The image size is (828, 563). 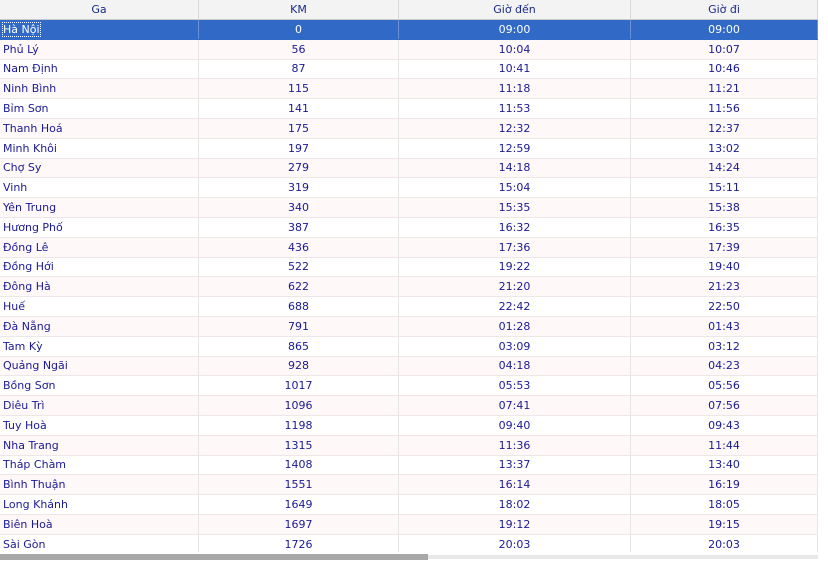 I want to click on cell-arrival: 14:18, so click(x=515, y=168).